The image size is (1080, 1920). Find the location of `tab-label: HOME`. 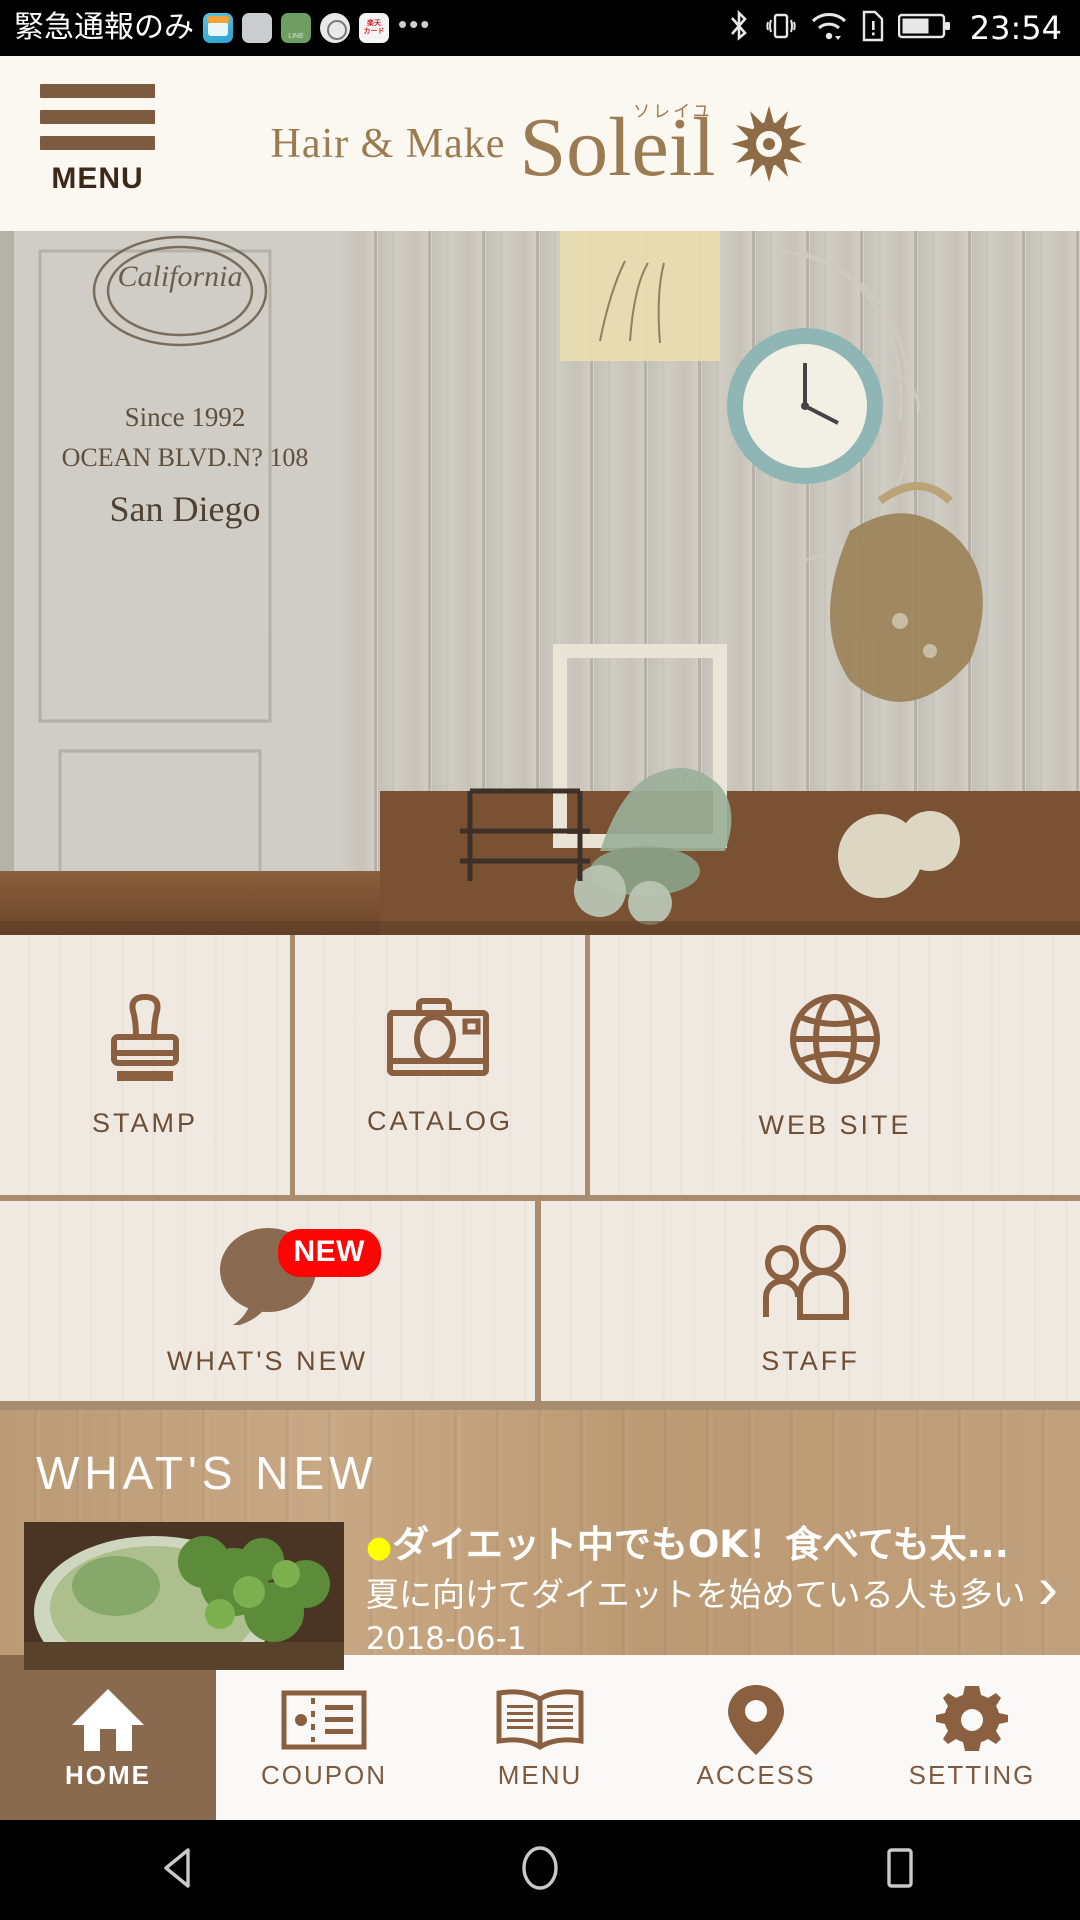

tab-label: HOME is located at coordinates (108, 1775).